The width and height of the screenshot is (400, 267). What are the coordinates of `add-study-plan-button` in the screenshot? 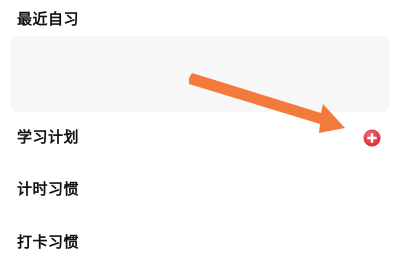 It's located at (372, 138).